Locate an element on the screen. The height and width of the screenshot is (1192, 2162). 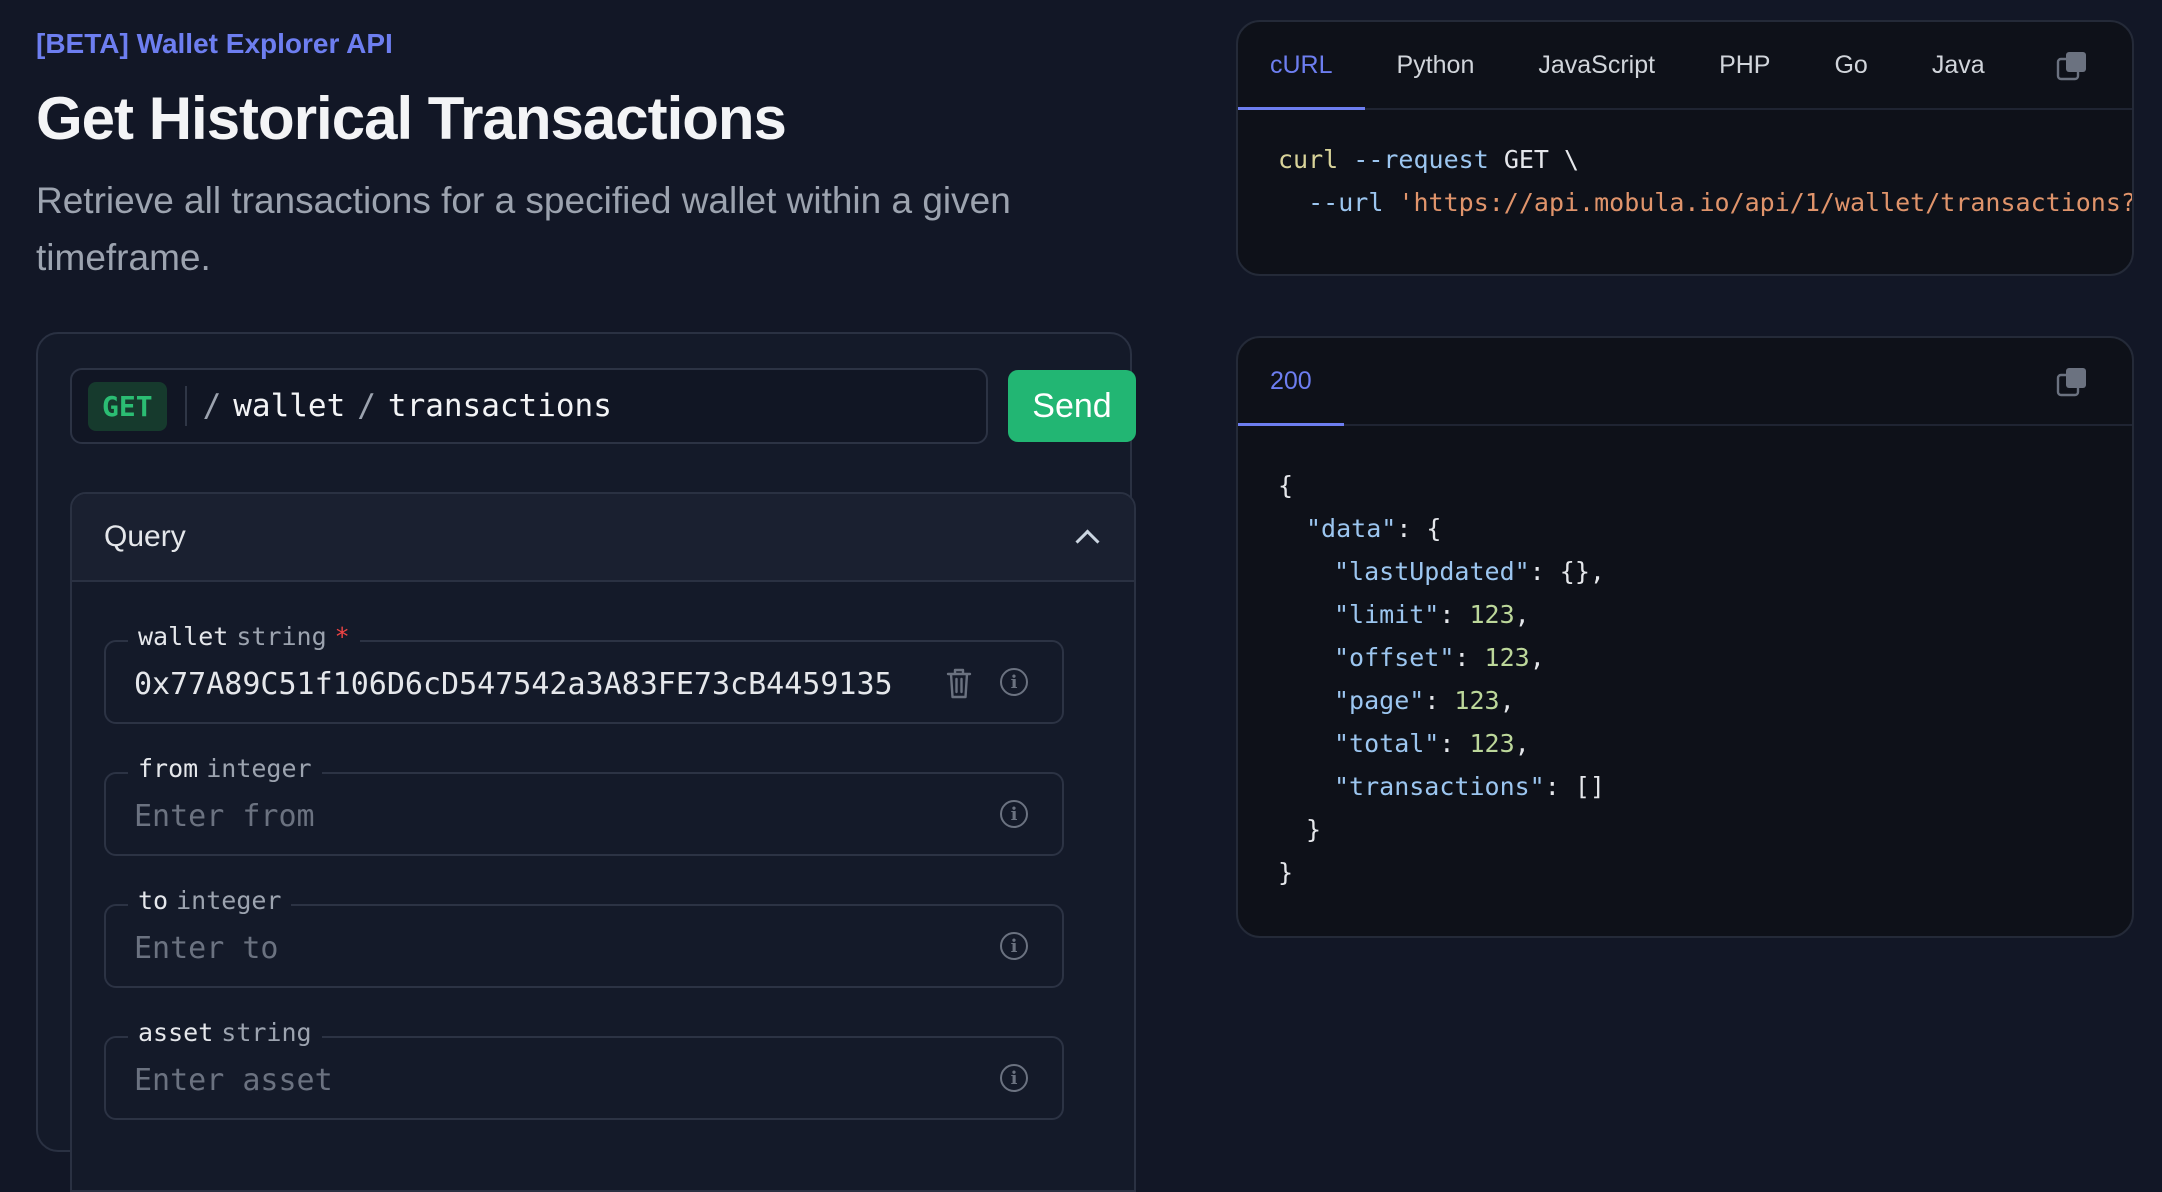
tab-java: Java is located at coordinates (1958, 65).